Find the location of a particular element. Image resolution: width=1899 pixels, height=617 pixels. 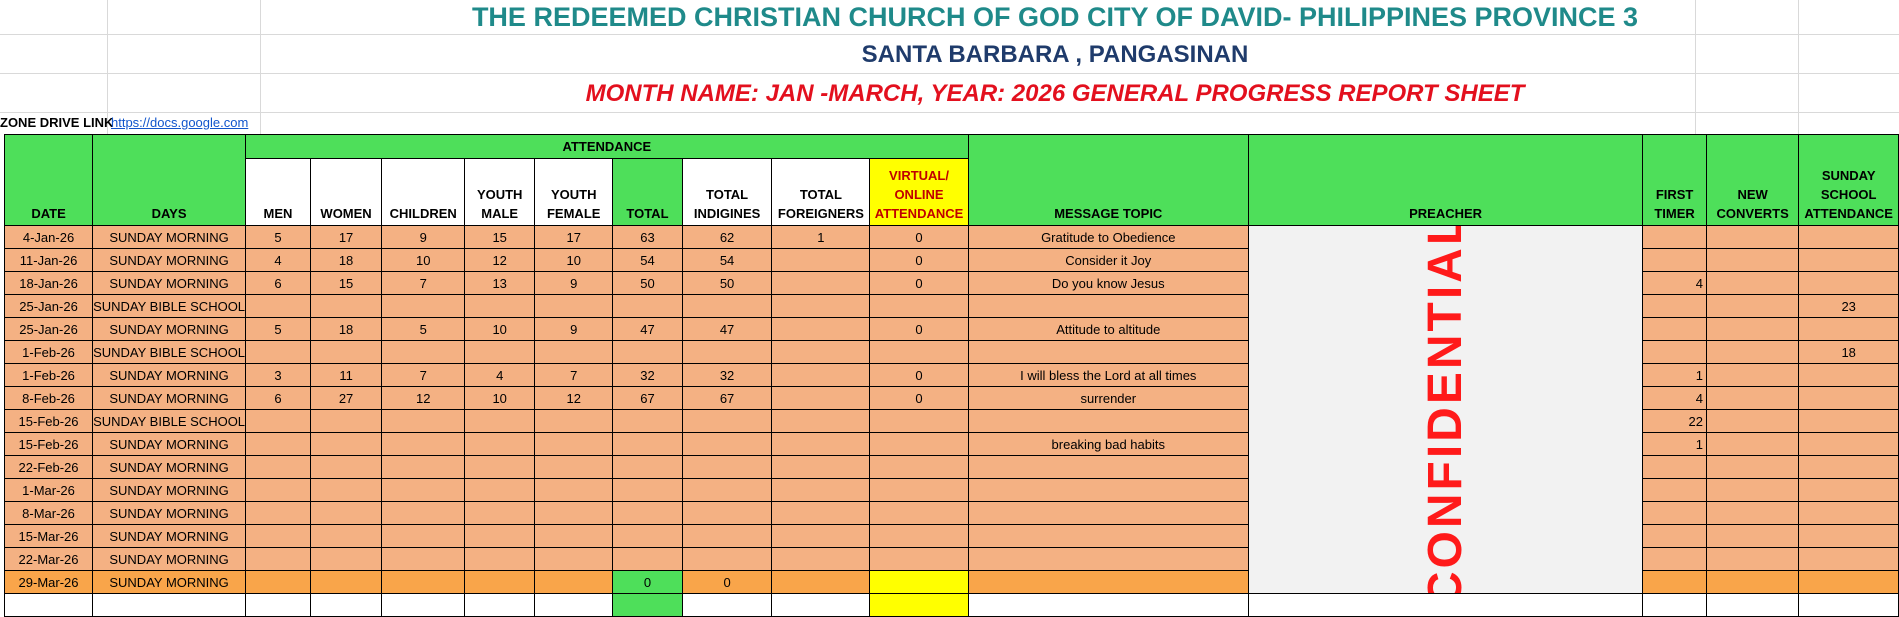

total-cell: 54 is located at coordinates (647, 260).